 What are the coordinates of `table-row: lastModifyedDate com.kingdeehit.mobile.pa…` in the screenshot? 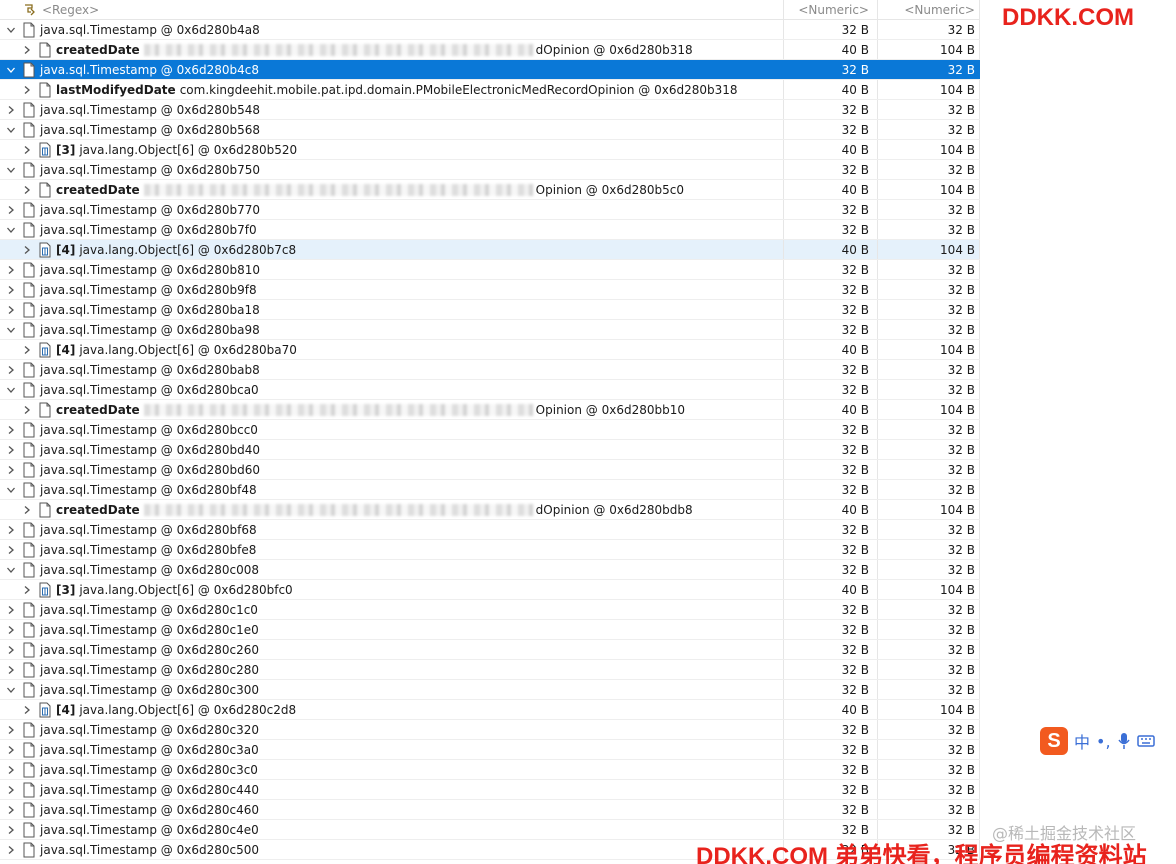 It's located at (490, 90).